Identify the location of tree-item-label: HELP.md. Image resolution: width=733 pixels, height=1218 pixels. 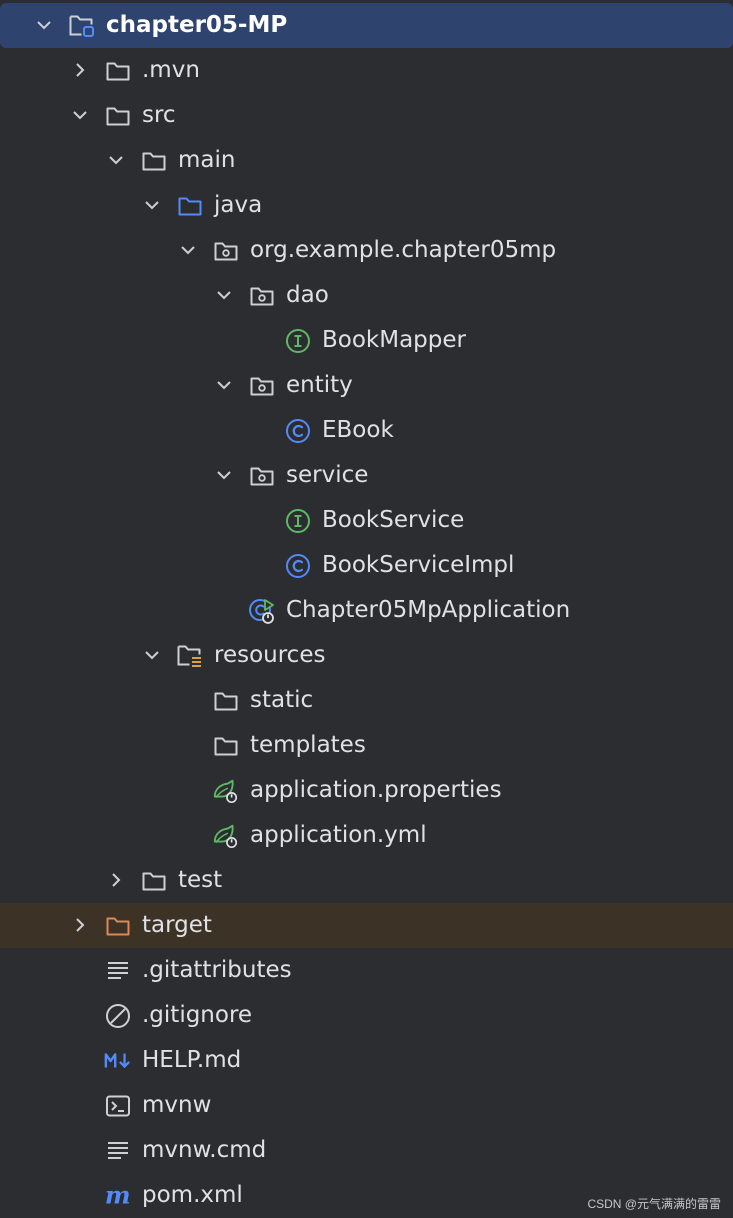
(192, 1060).